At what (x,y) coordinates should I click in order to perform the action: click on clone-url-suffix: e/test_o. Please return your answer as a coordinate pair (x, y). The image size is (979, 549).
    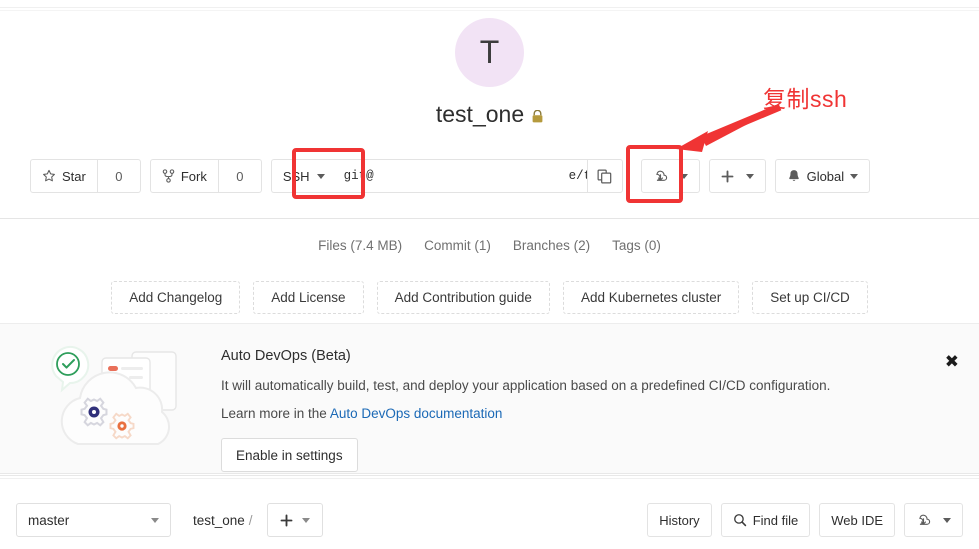
    Looking at the image, I should click on (577, 176).